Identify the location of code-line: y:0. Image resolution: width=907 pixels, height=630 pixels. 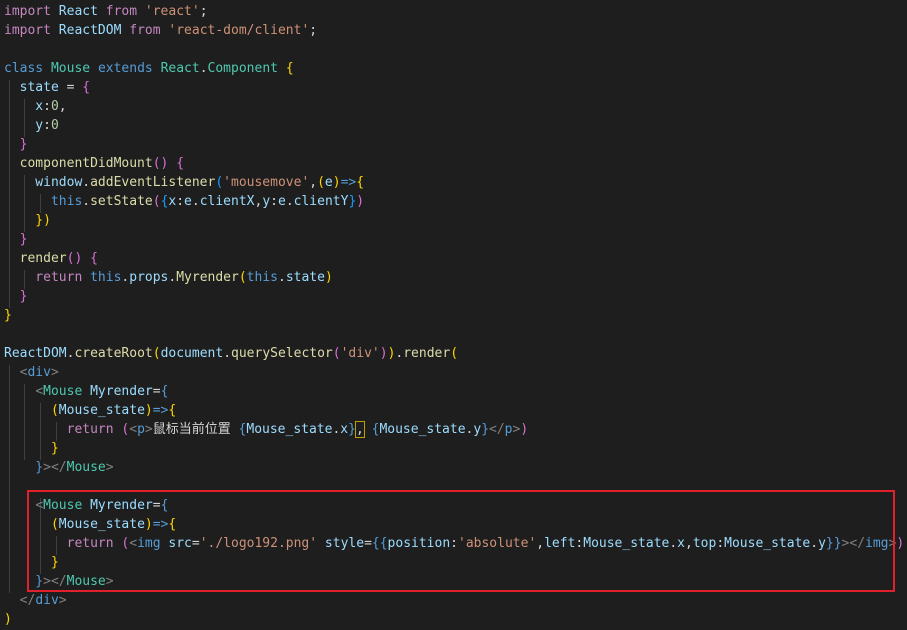
(455, 125).